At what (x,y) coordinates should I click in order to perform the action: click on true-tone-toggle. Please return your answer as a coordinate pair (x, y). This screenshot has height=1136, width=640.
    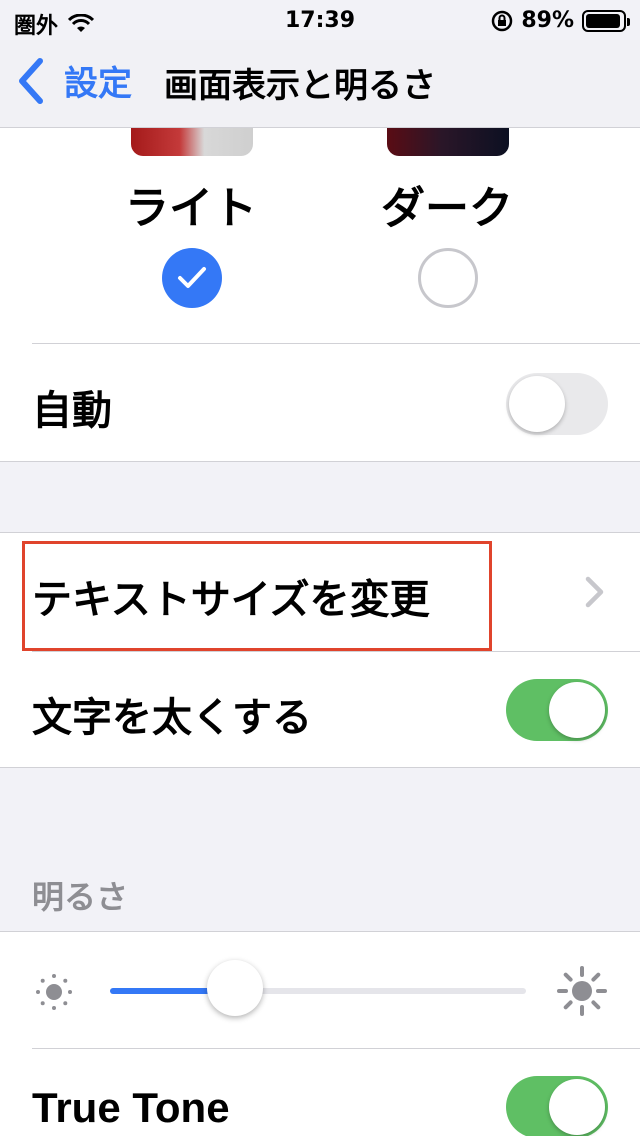
    Looking at the image, I should click on (557, 1106).